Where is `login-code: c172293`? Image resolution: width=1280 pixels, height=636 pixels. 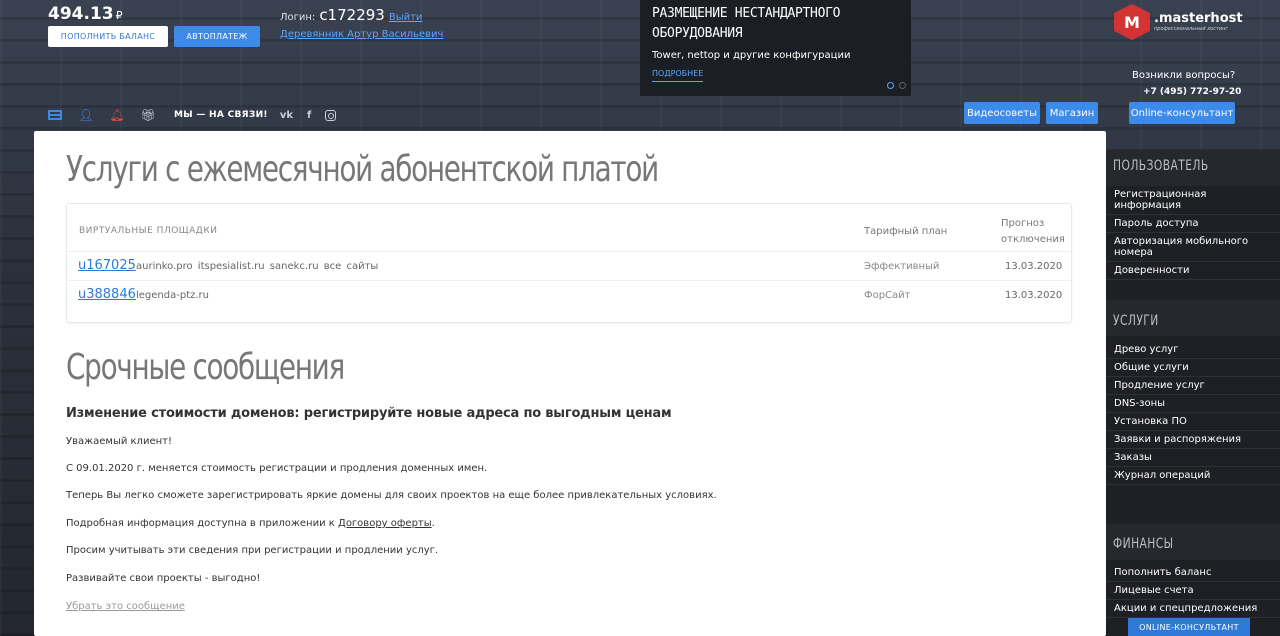 login-code: c172293 is located at coordinates (352, 15).